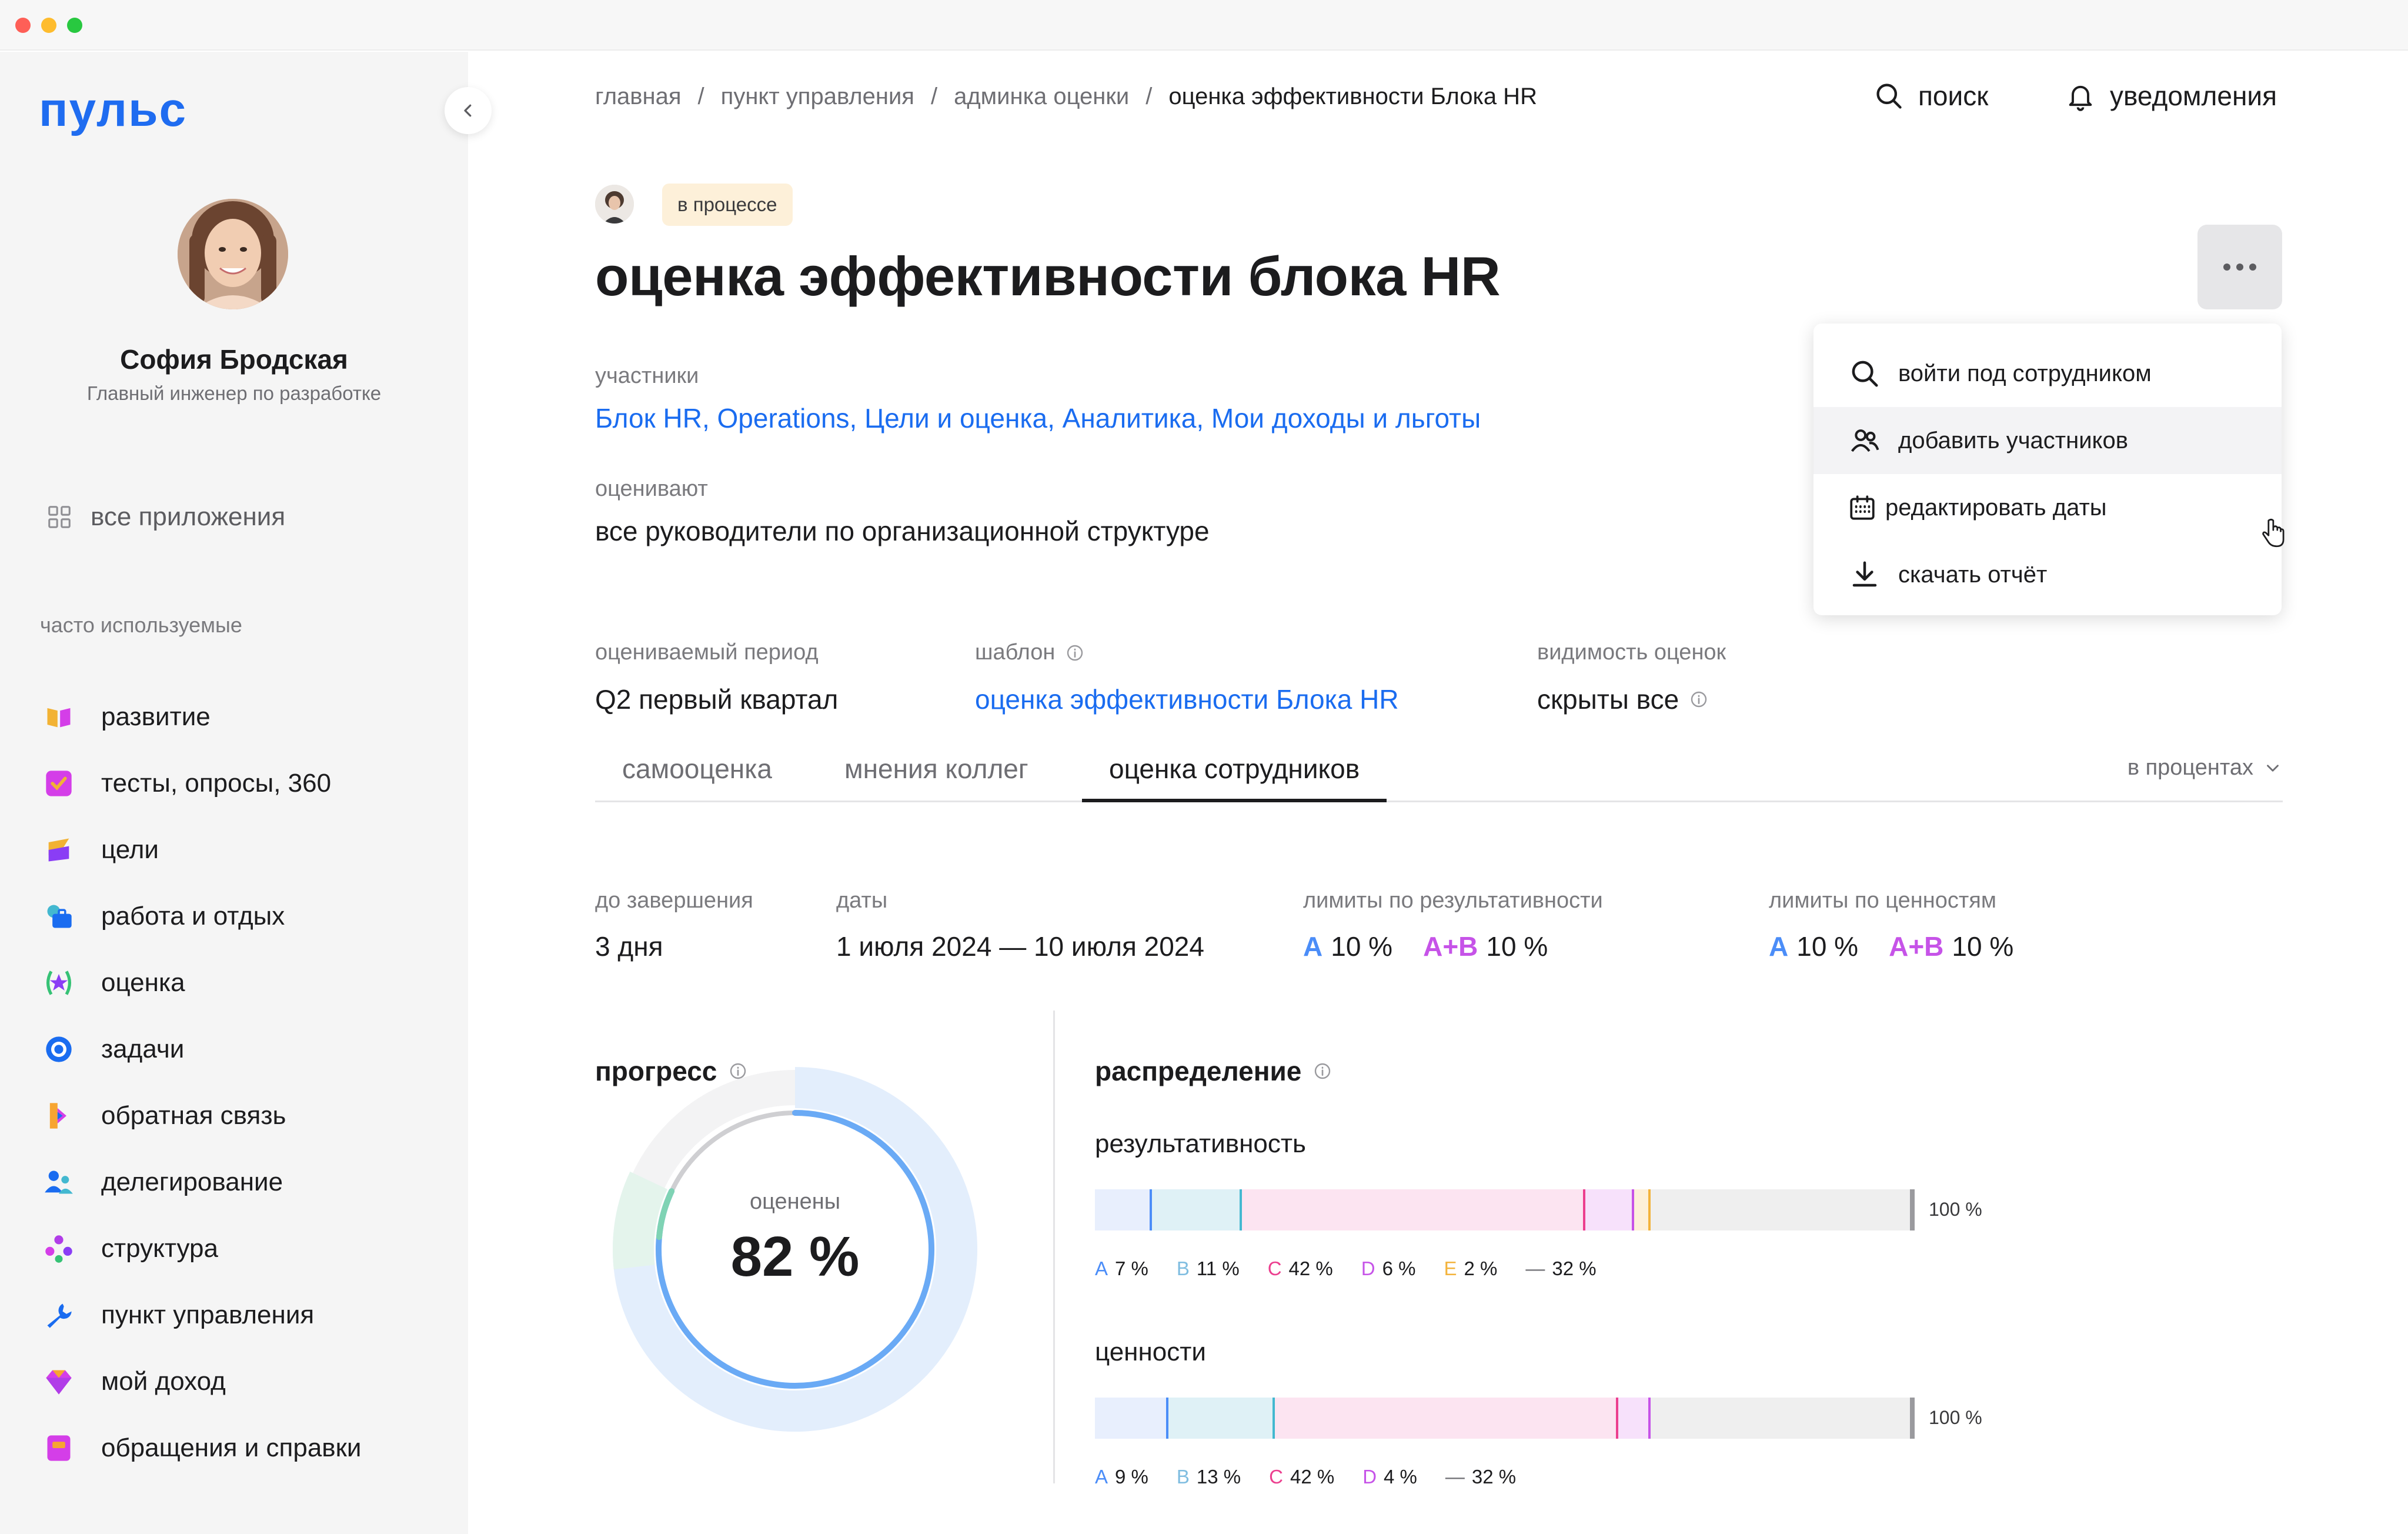 The width and height of the screenshot is (2408, 1534). What do you see at coordinates (1131, 1268) in the screenshot?
I see `legend-value: 7 %` at bounding box center [1131, 1268].